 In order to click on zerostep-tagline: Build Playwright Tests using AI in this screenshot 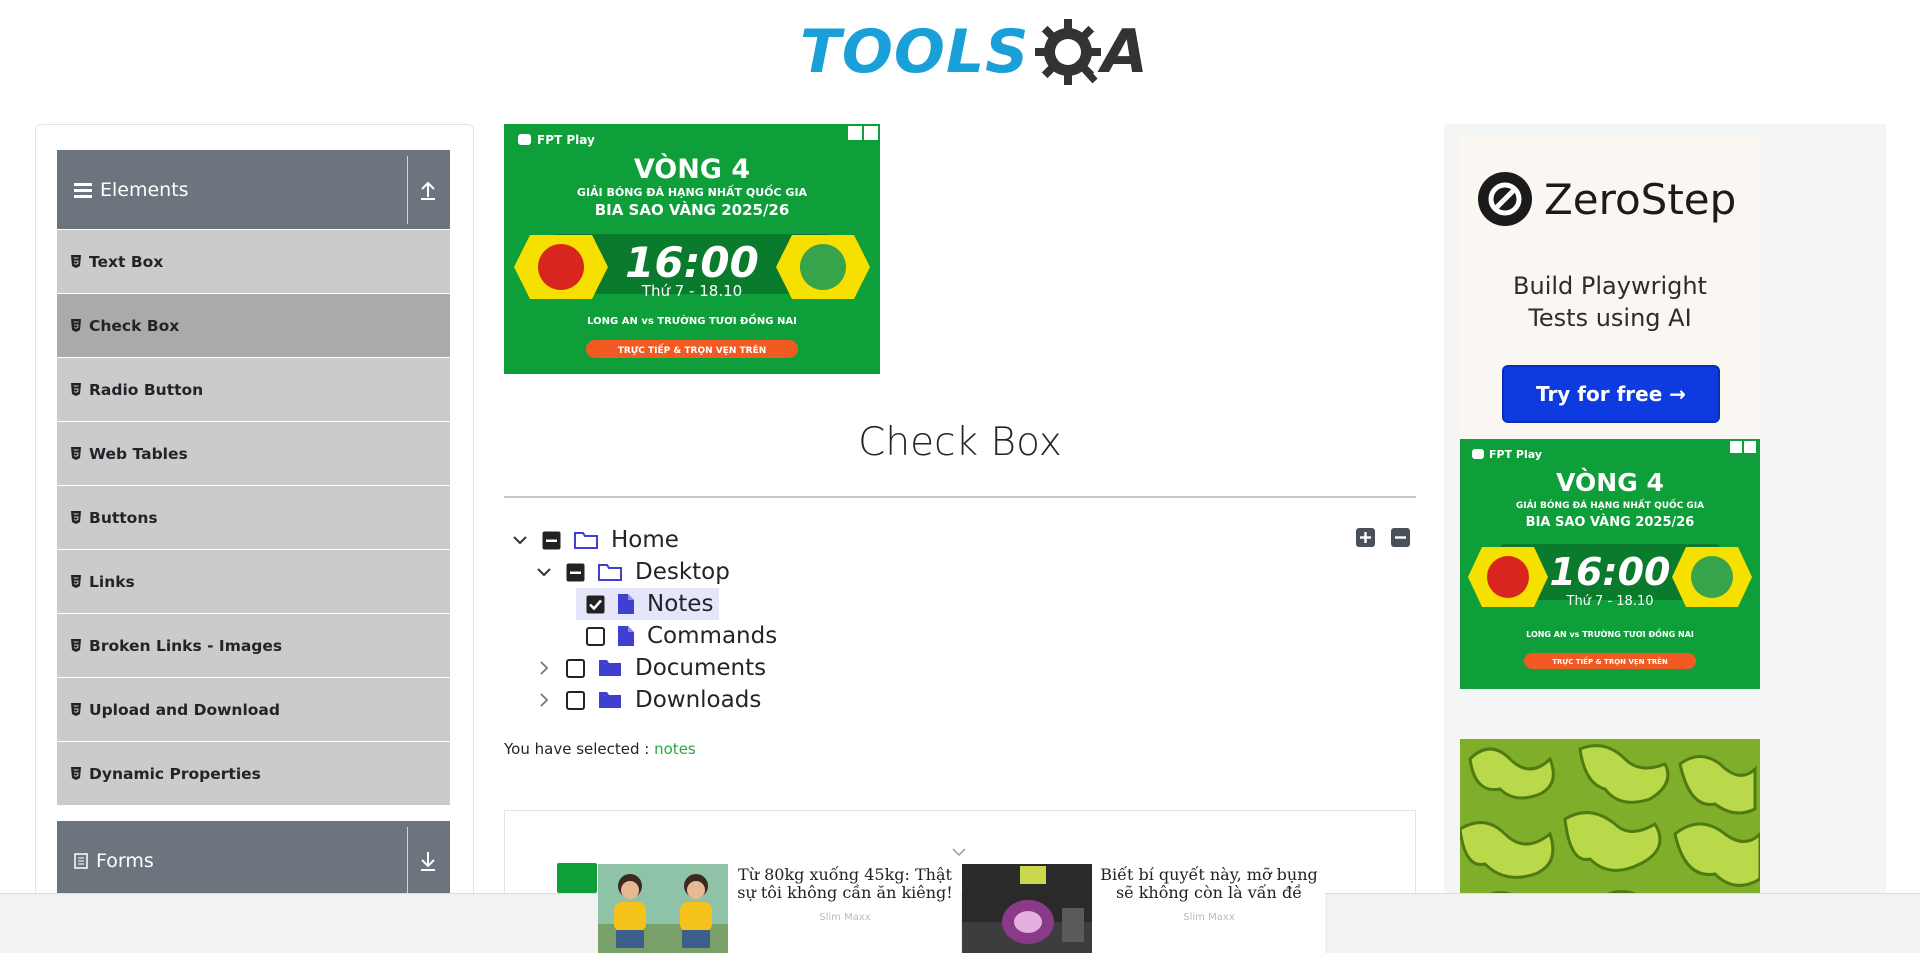, I will do `click(1610, 302)`.